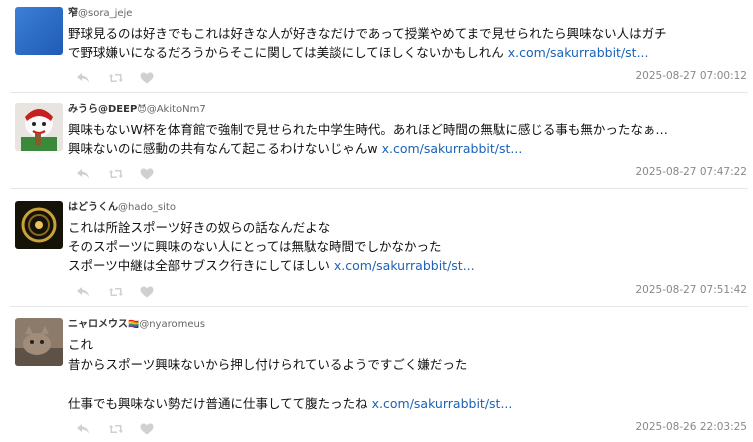 The height and width of the screenshot is (442, 753). What do you see at coordinates (134, 325) in the screenshot?
I see `rainbow-flag-icon: 🏳️‍🌈` at bounding box center [134, 325].